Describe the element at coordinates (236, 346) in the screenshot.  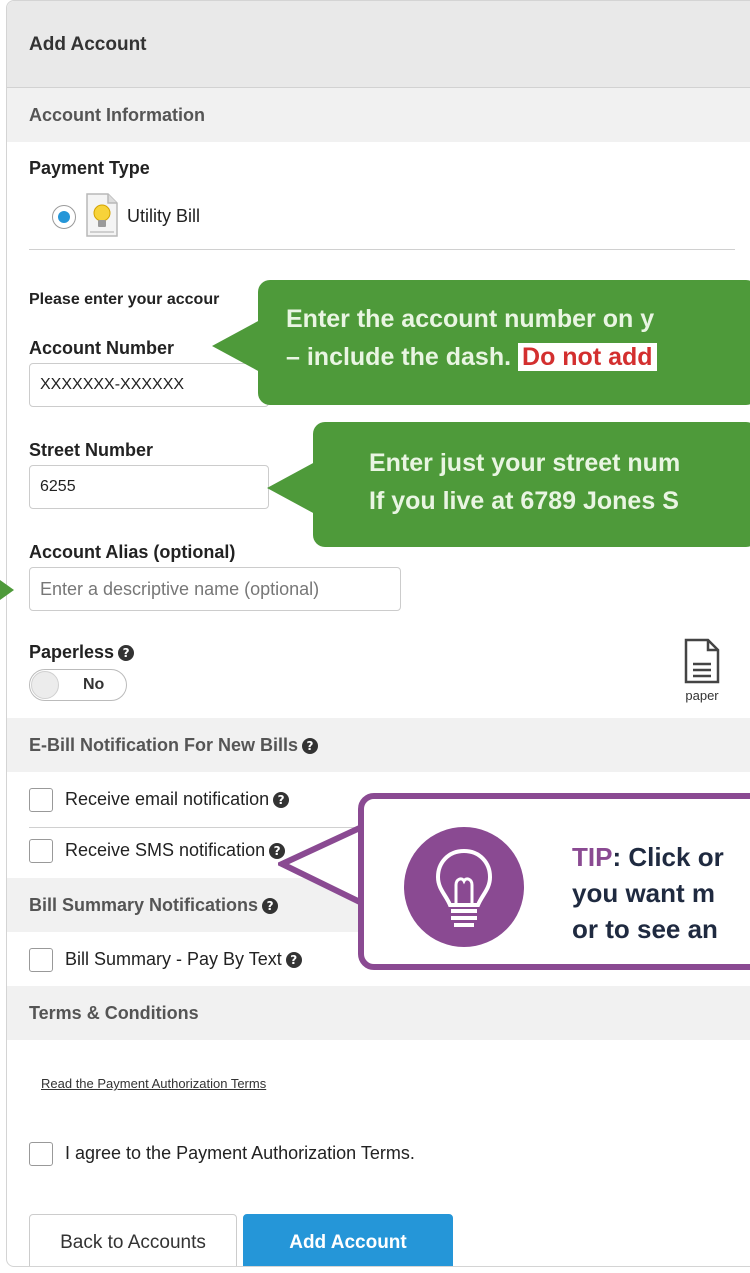
I see `account-callout-pointer` at that location.